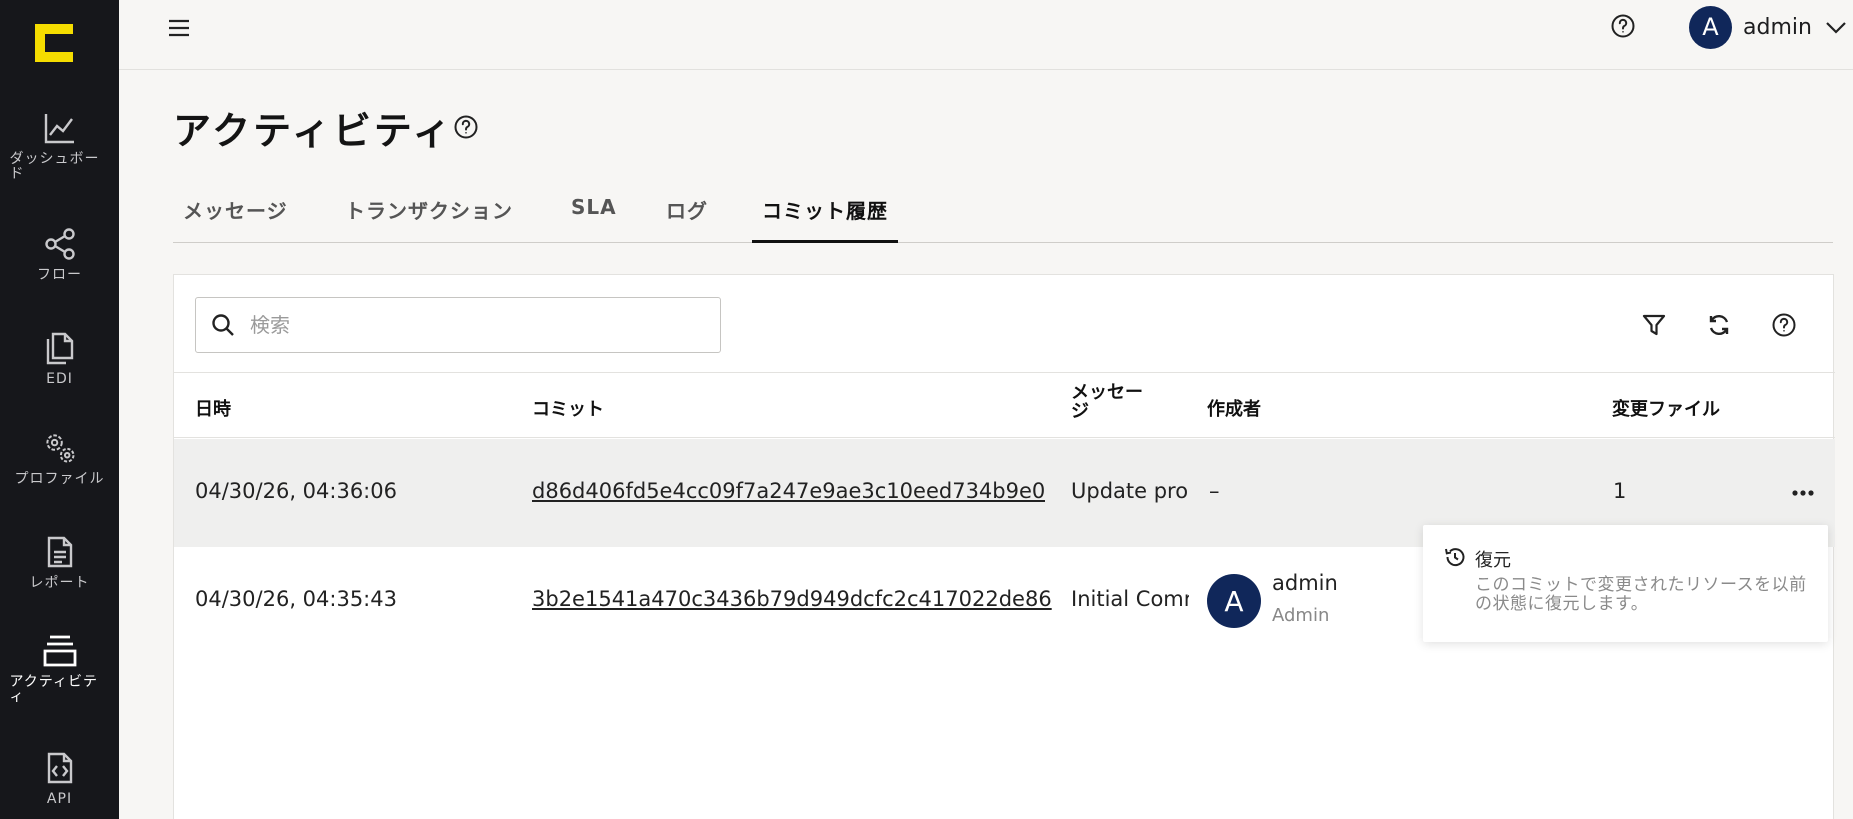 The height and width of the screenshot is (819, 1853). What do you see at coordinates (1234, 408) in the screenshot?
I see `column-header-author: 作成者` at bounding box center [1234, 408].